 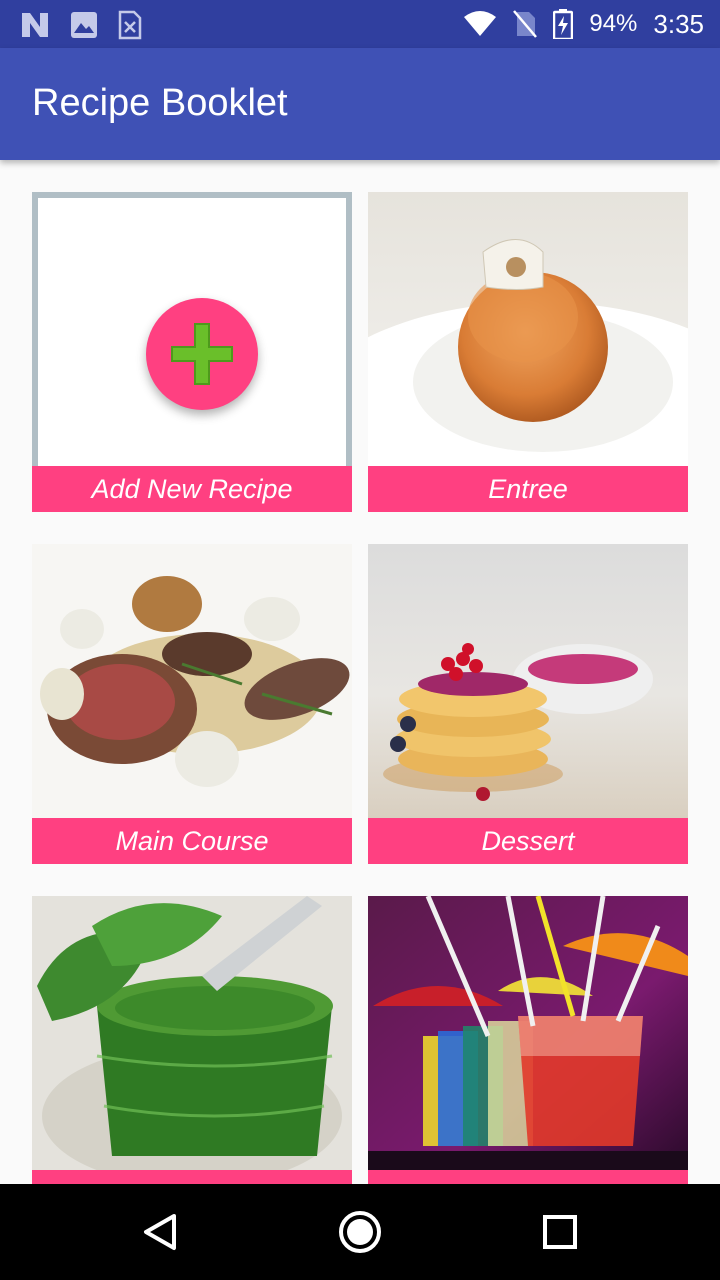 I want to click on main-course-food-photo, so click(x=192, y=681).